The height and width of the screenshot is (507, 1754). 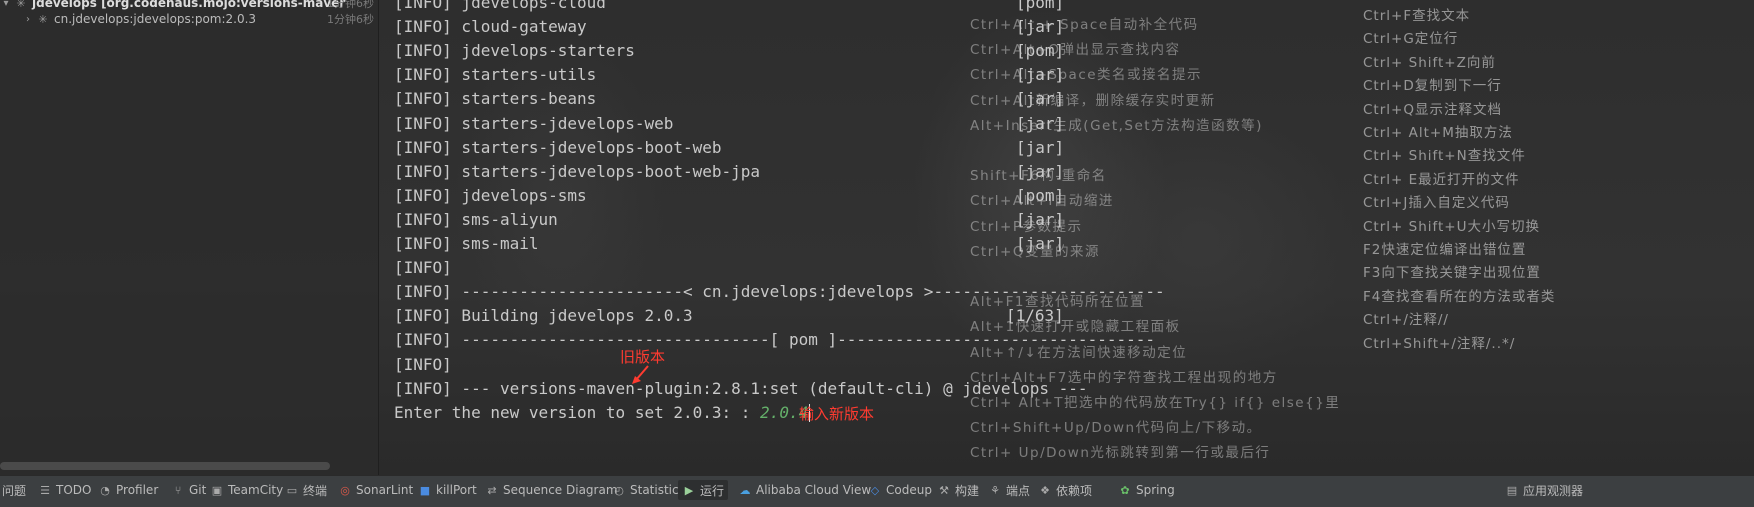 What do you see at coordinates (967, 490) in the screenshot?
I see `tool-window-label: 构建` at bounding box center [967, 490].